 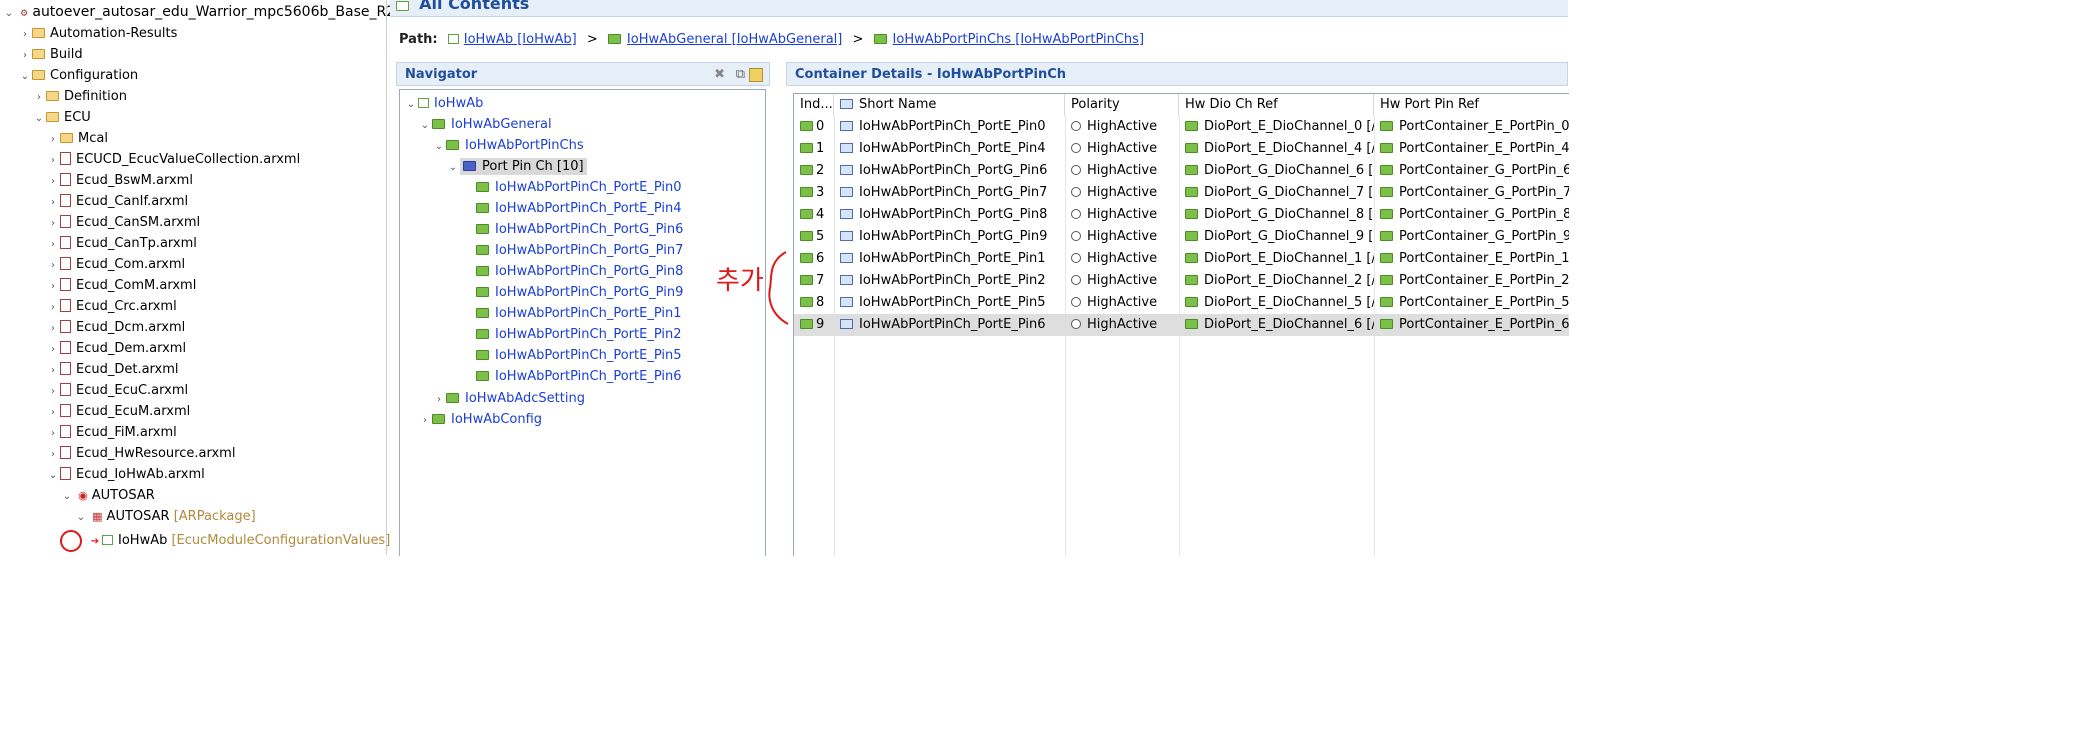 I want to click on cell-short-name-col: IoHwAbPortPinCh_PortG_Pin8, so click(x=949, y=215).